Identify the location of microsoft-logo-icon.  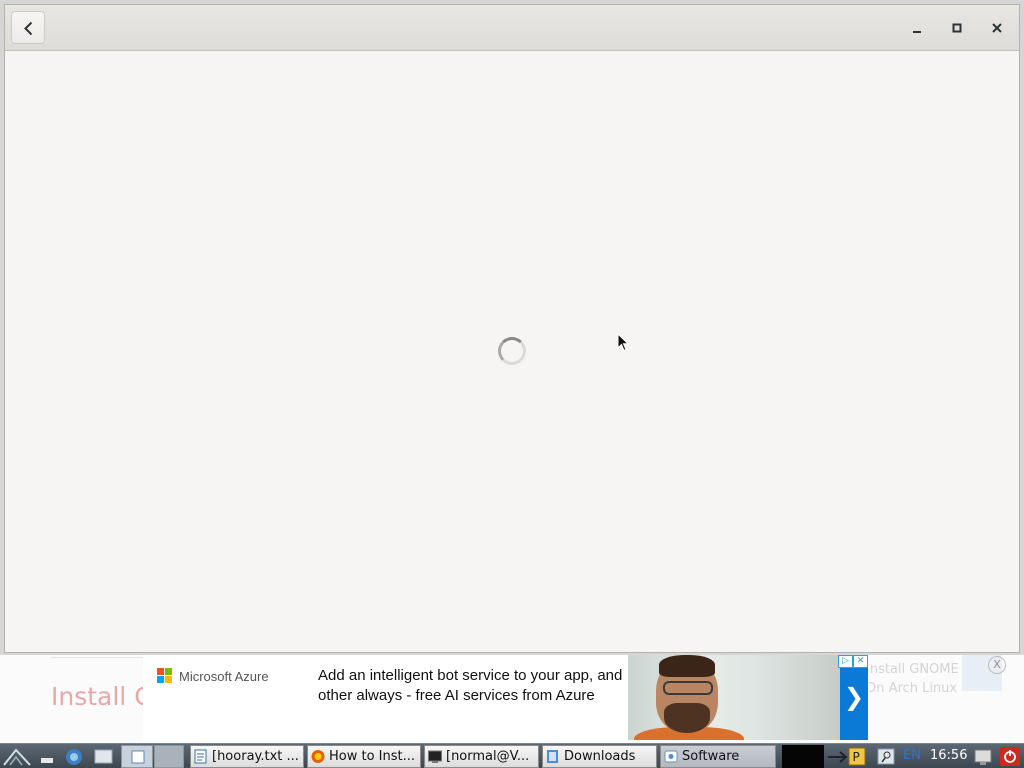
(165, 676).